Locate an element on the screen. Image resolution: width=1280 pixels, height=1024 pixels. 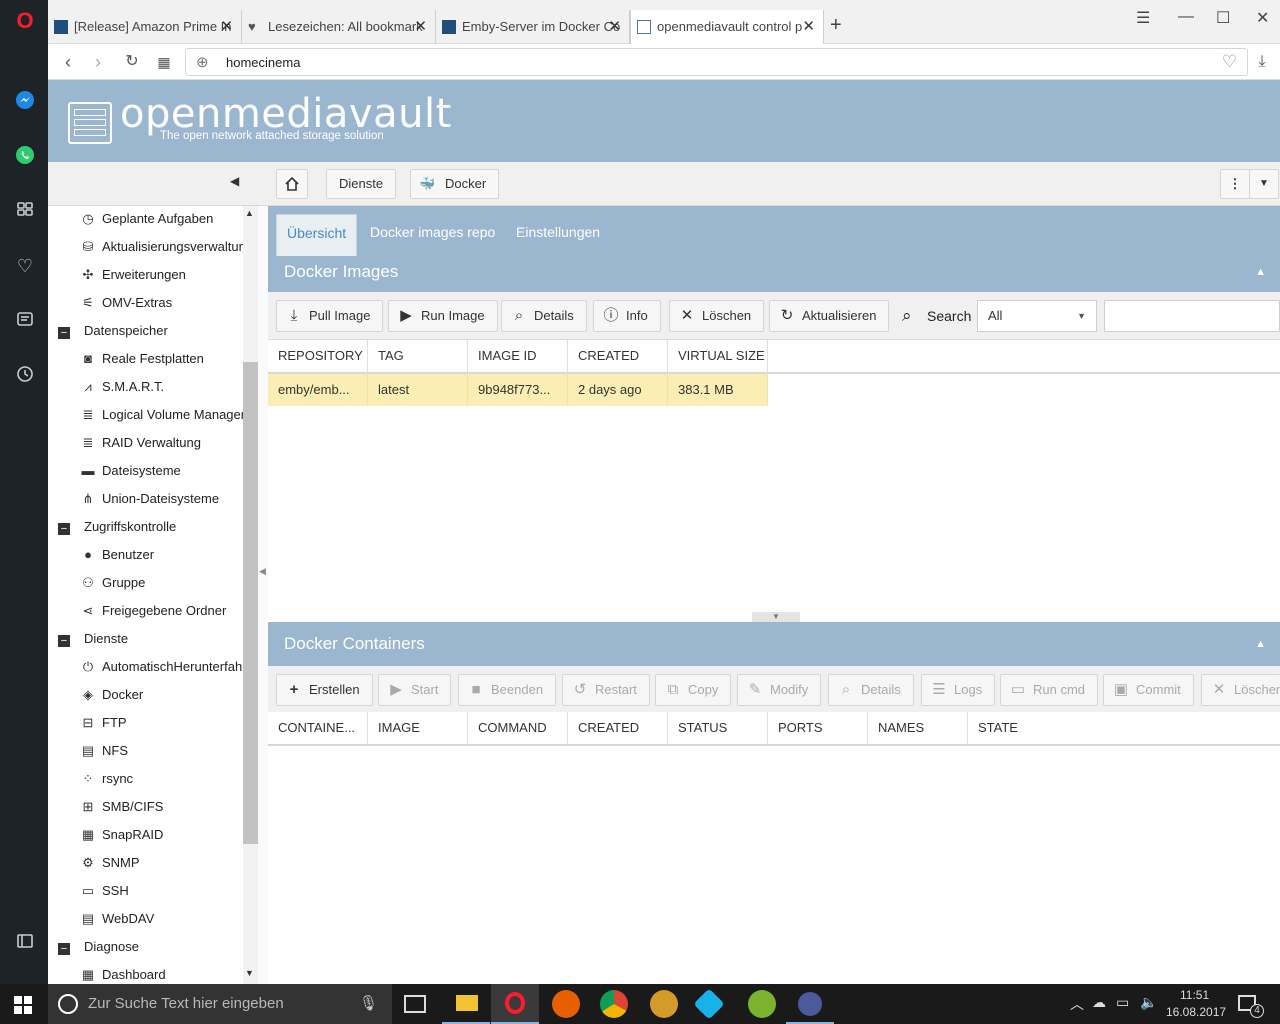
sidebar-item-s-m-a-r-t: ⩘ S.M.A.R.T. is located at coordinates (122, 390).